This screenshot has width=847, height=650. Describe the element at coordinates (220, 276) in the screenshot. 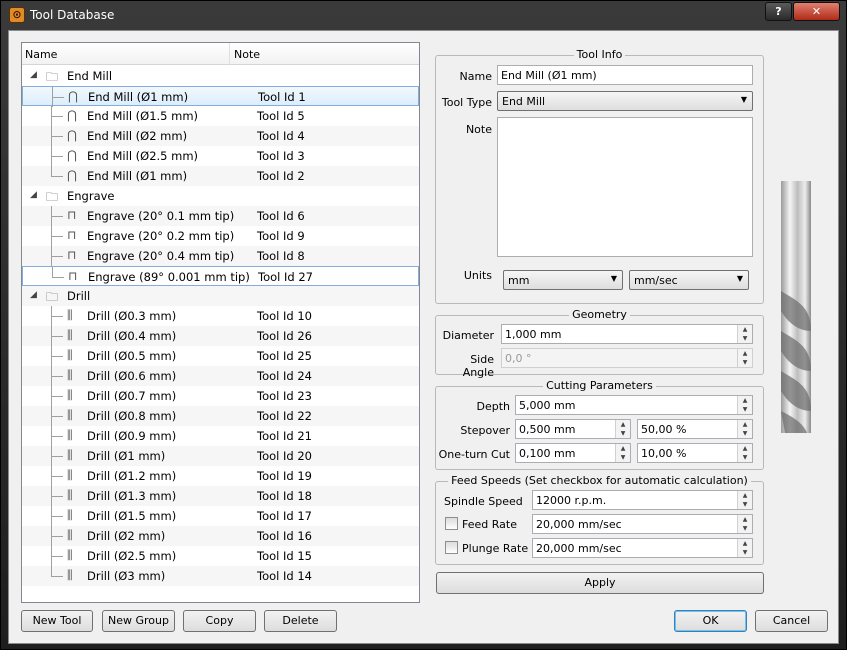

I see `tree-tool-row: ⊓ Engrave (89° 0.001 mm tip) Tool Id 27` at that location.